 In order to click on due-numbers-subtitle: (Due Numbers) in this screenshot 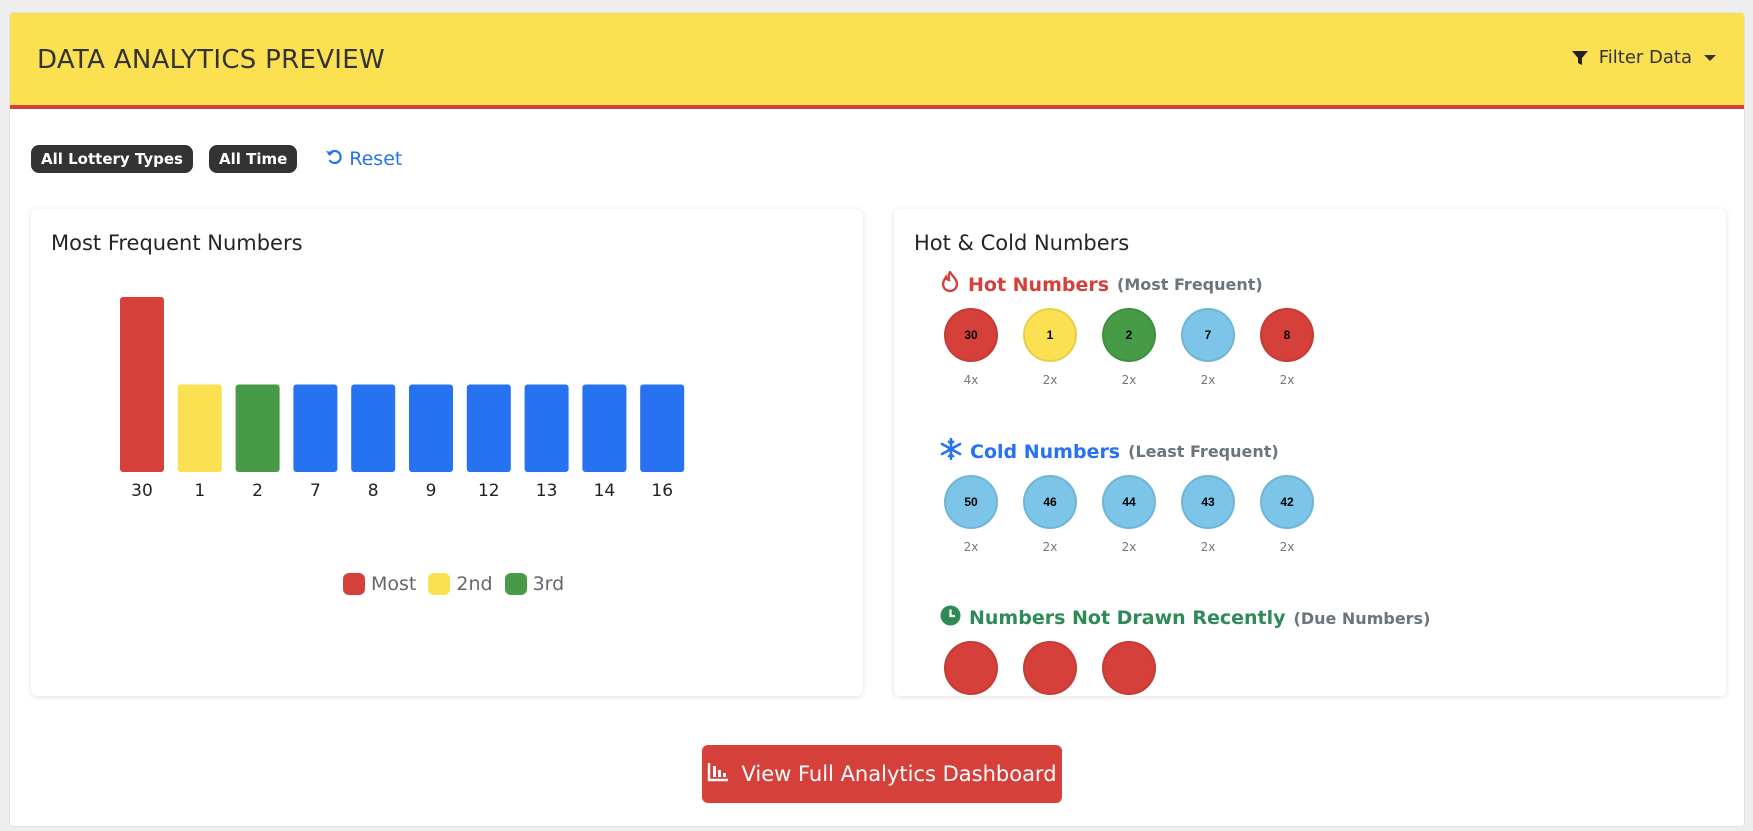, I will do `click(1362, 618)`.